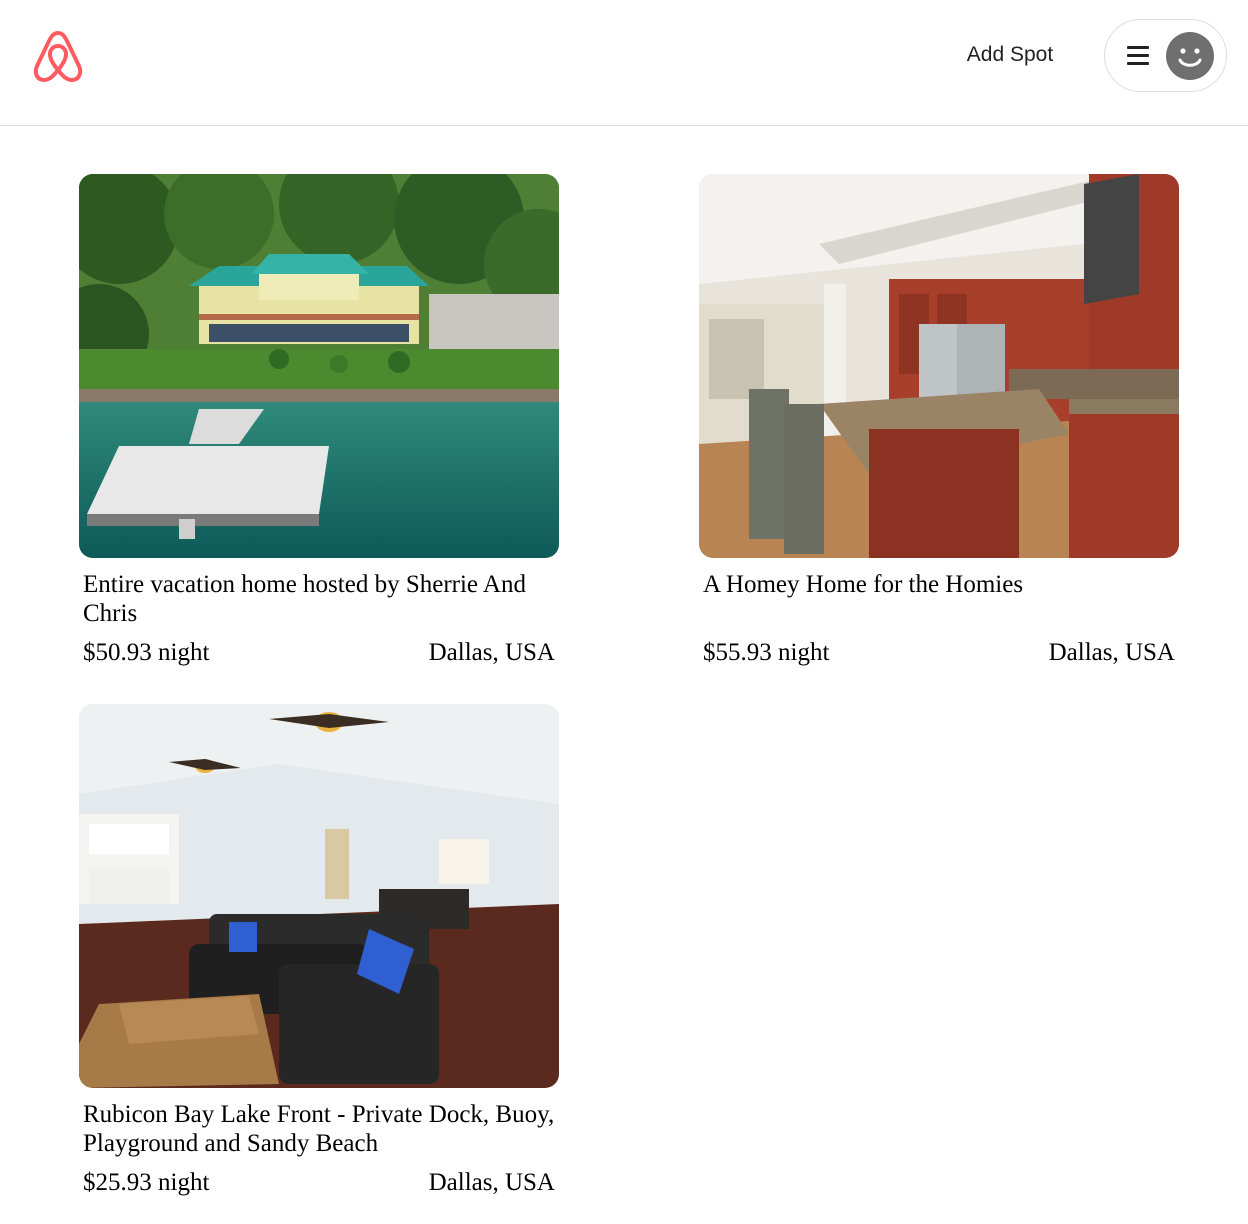  Describe the element at coordinates (939, 366) in the screenshot. I see `listing-image-kitchen` at that location.